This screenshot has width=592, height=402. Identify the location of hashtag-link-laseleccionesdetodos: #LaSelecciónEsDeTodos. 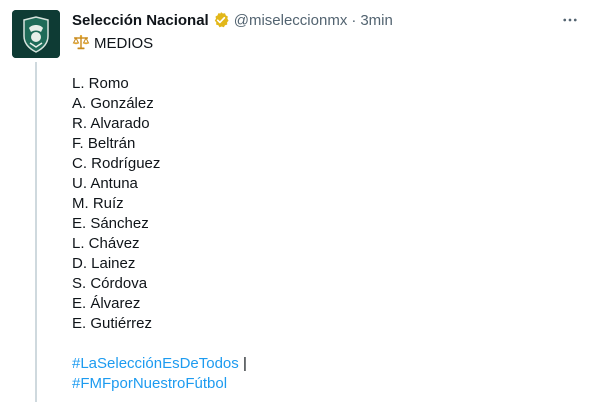
(155, 363).